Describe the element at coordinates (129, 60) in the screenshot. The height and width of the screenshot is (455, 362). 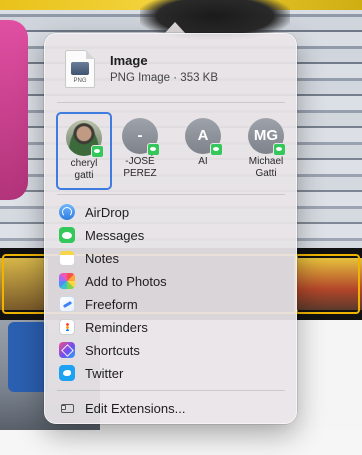
I see `file-title: Image` at that location.